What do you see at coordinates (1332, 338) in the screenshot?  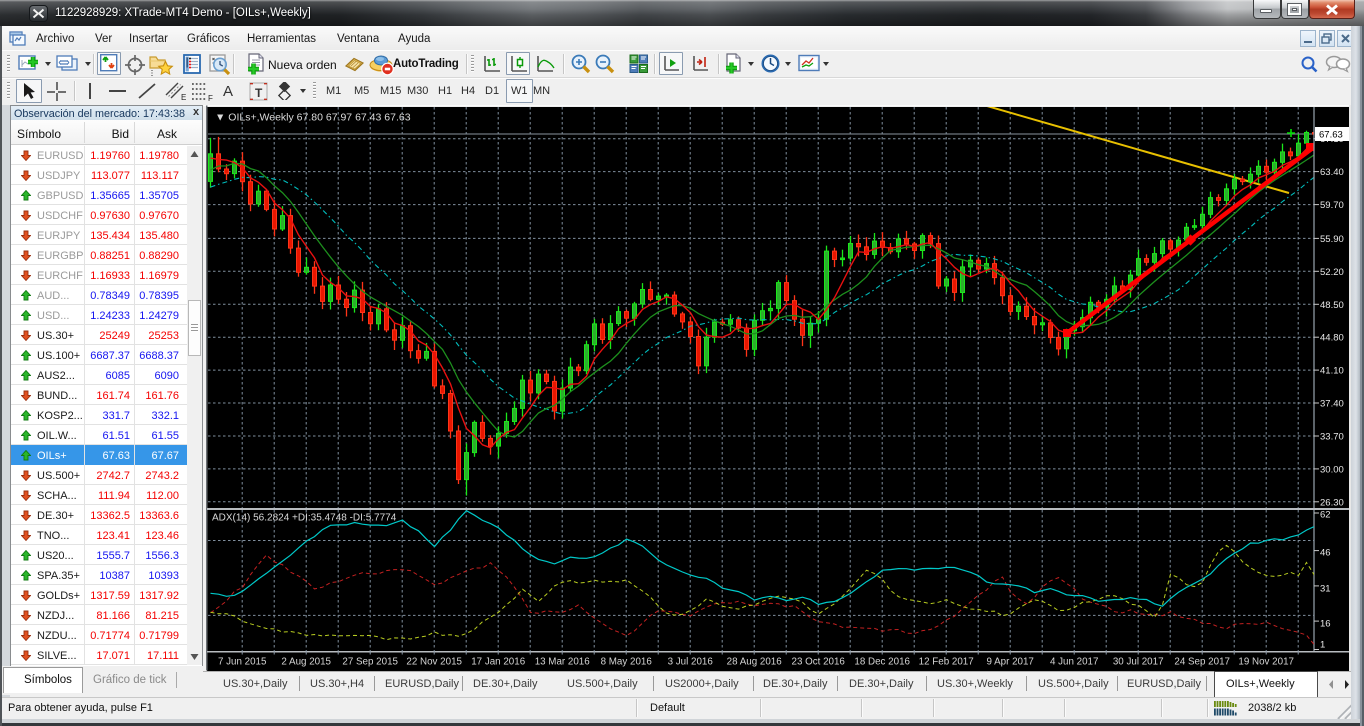 I see `svg-text: 44.80` at bounding box center [1332, 338].